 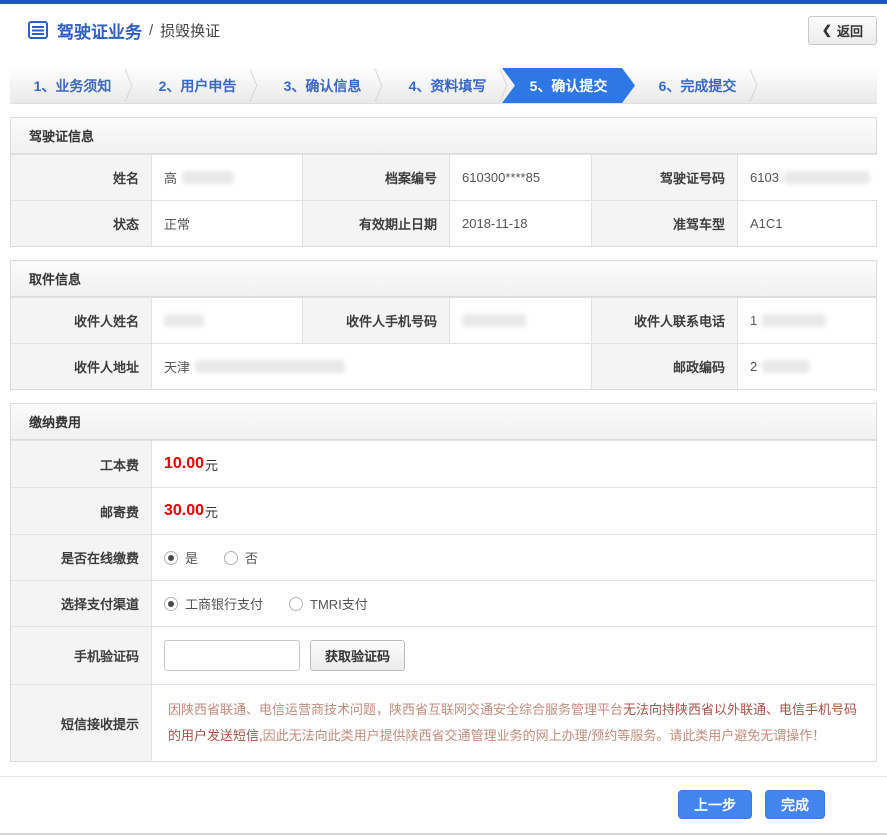 I want to click on back-button: ❮ 返回, so click(x=842, y=30).